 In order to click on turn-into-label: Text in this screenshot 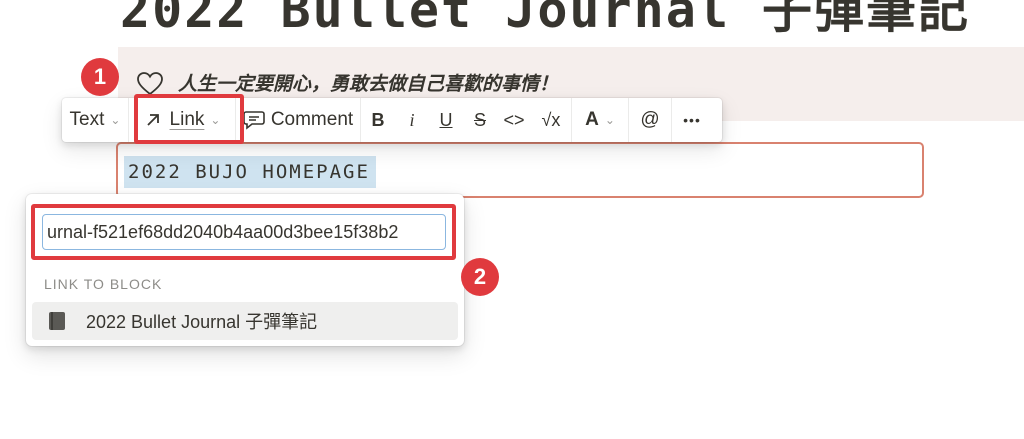, I will do `click(87, 119)`.